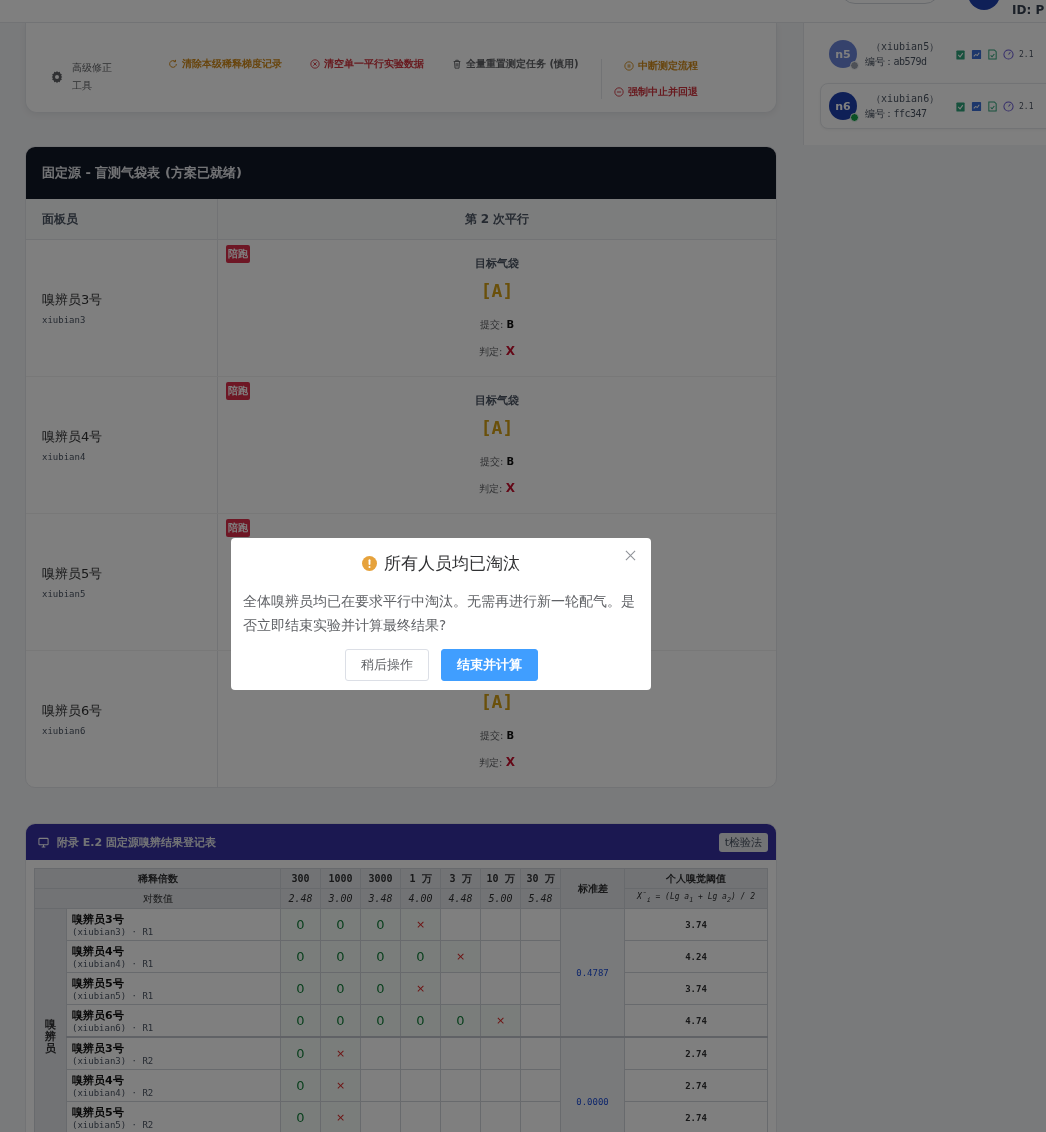 The width and height of the screenshot is (1046, 1132). What do you see at coordinates (64, 594) in the screenshot?
I see `panelist-account: xiubian5` at bounding box center [64, 594].